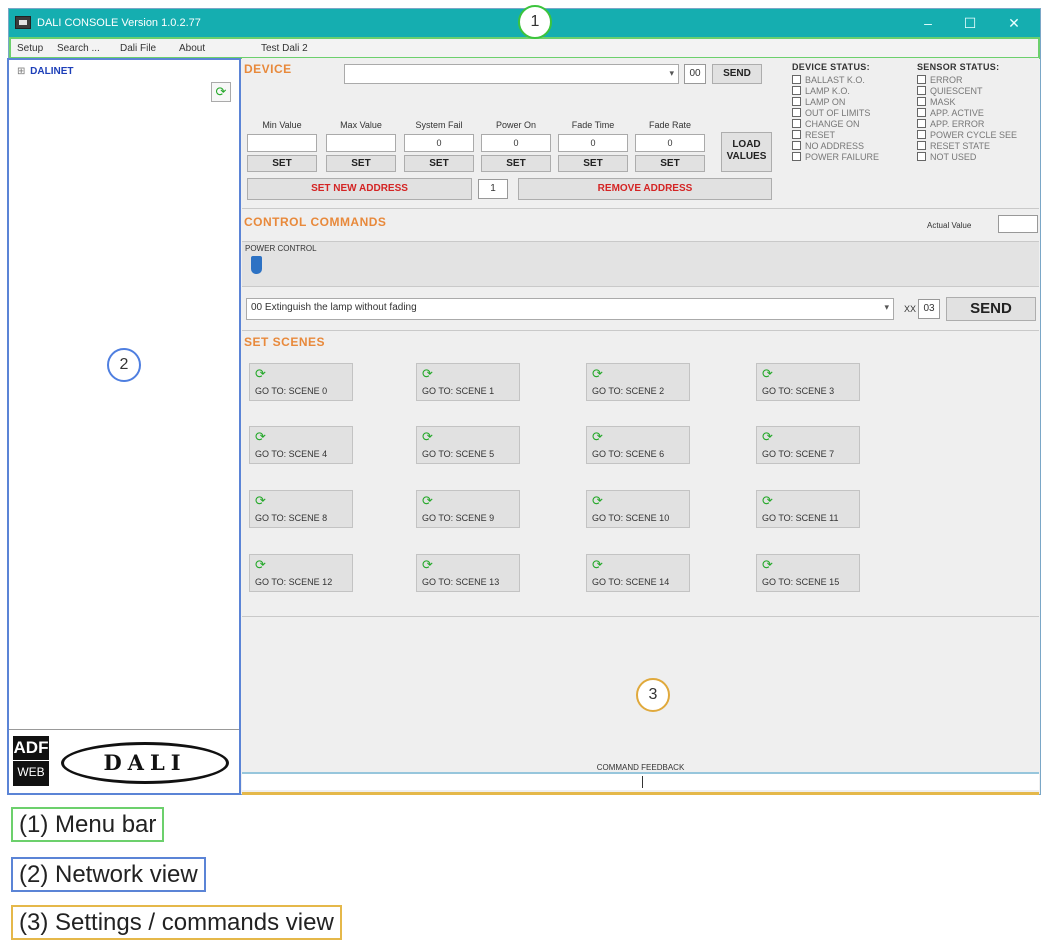 This screenshot has width=1041, height=943. I want to click on set-power-on-button: SET, so click(516, 163).